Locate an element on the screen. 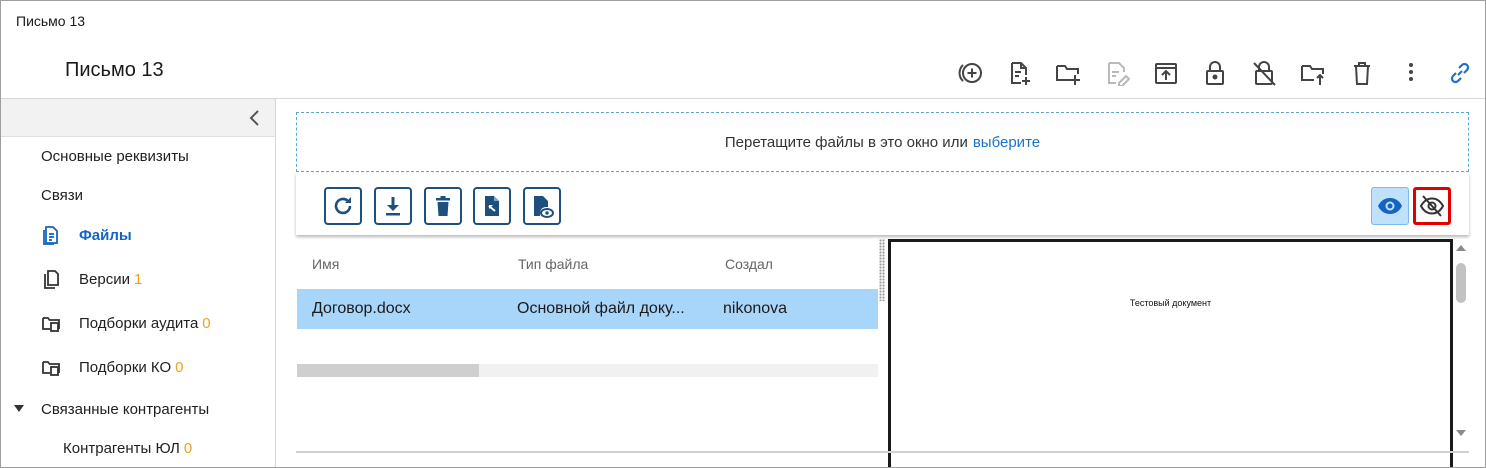 The image size is (1486, 468). sidebar-item-audit-collections: Подборки аудита 0 is located at coordinates (138, 323).